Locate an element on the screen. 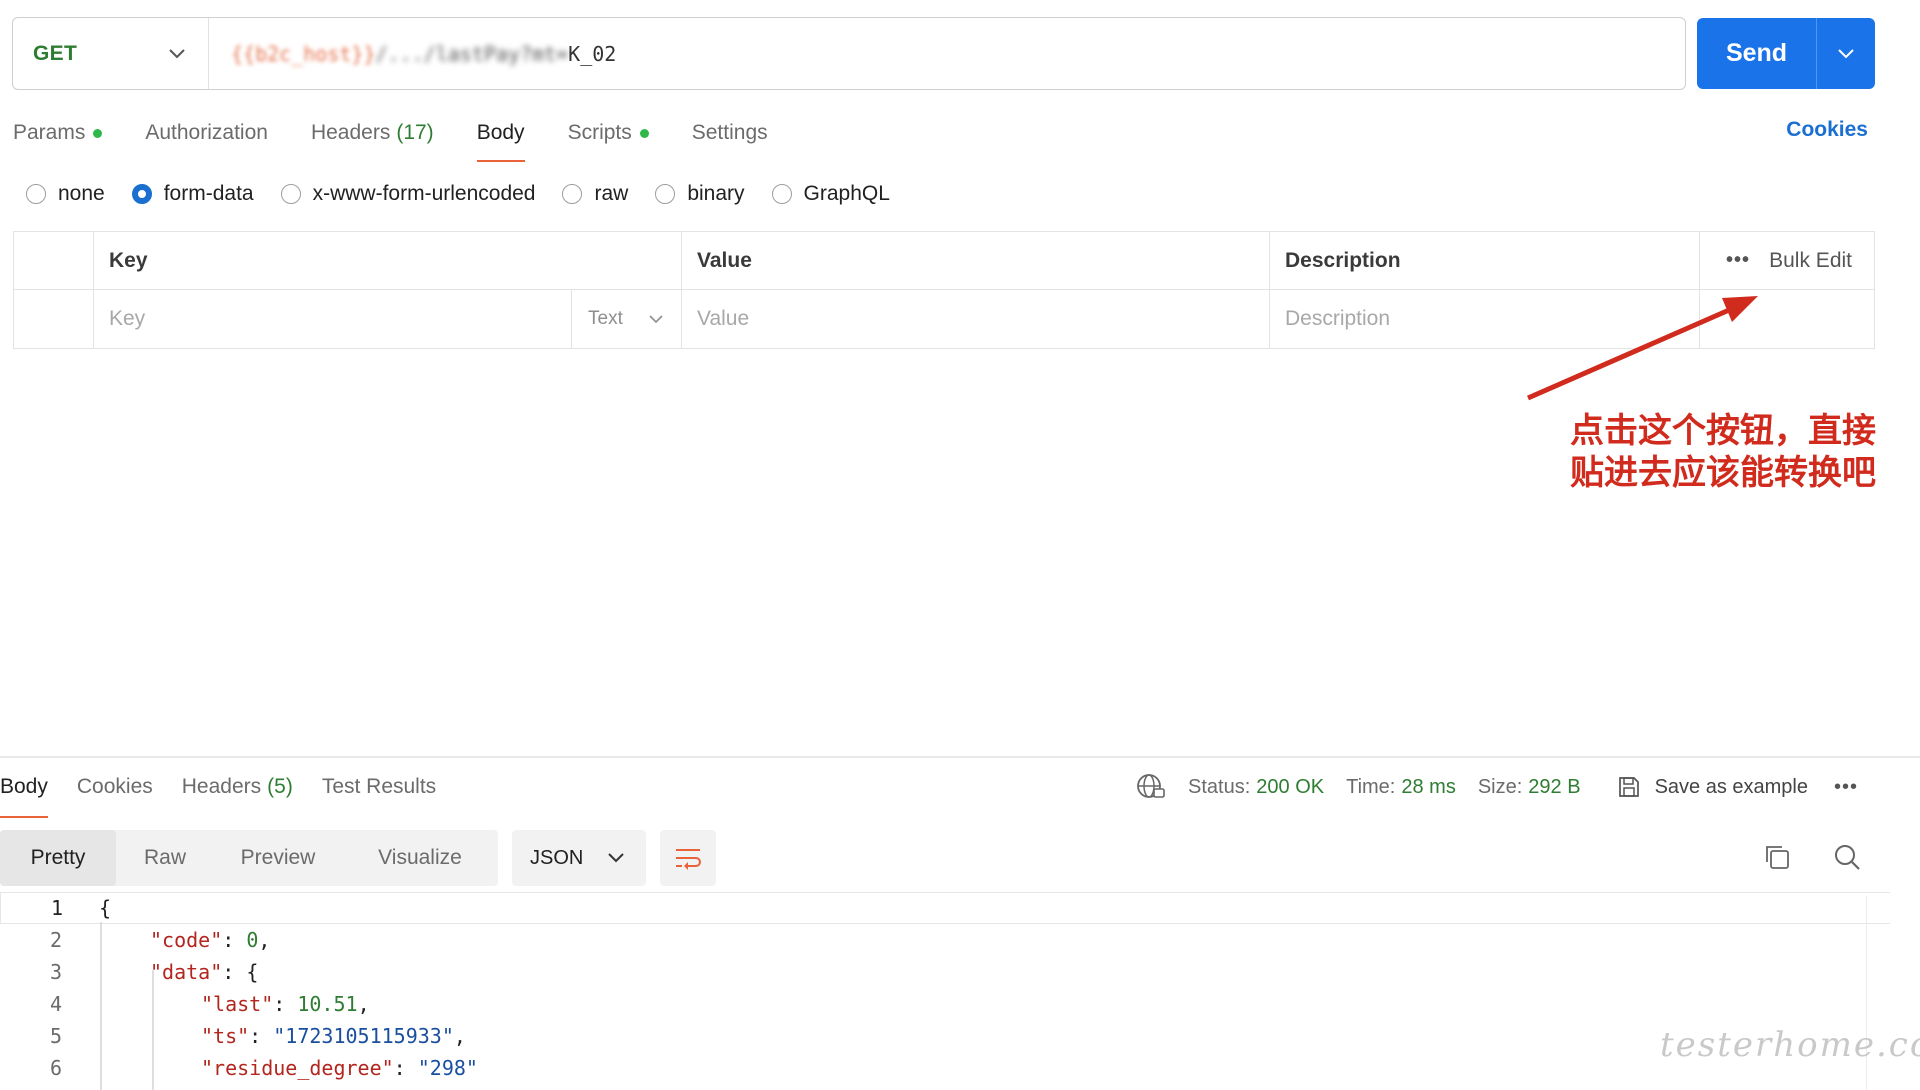  resp-tab-cookies: Cookies is located at coordinates (115, 787).